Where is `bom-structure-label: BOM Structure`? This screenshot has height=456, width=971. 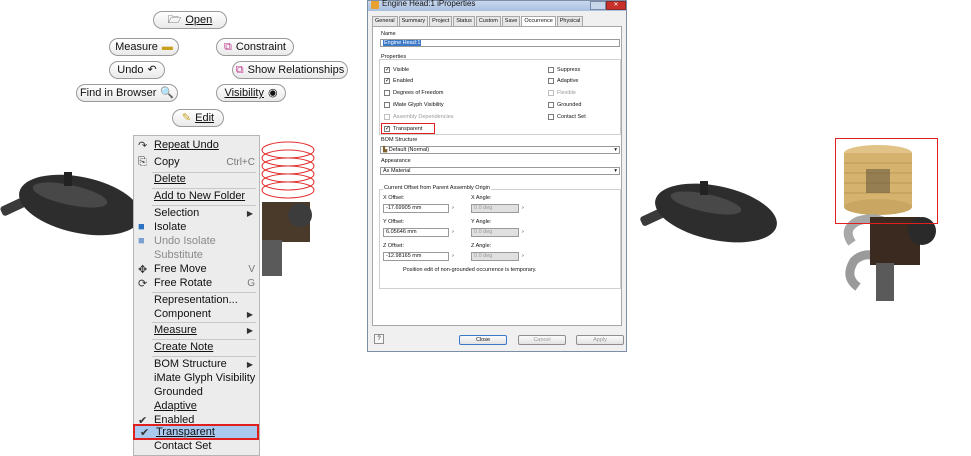 bom-structure-label: BOM Structure is located at coordinates (399, 140).